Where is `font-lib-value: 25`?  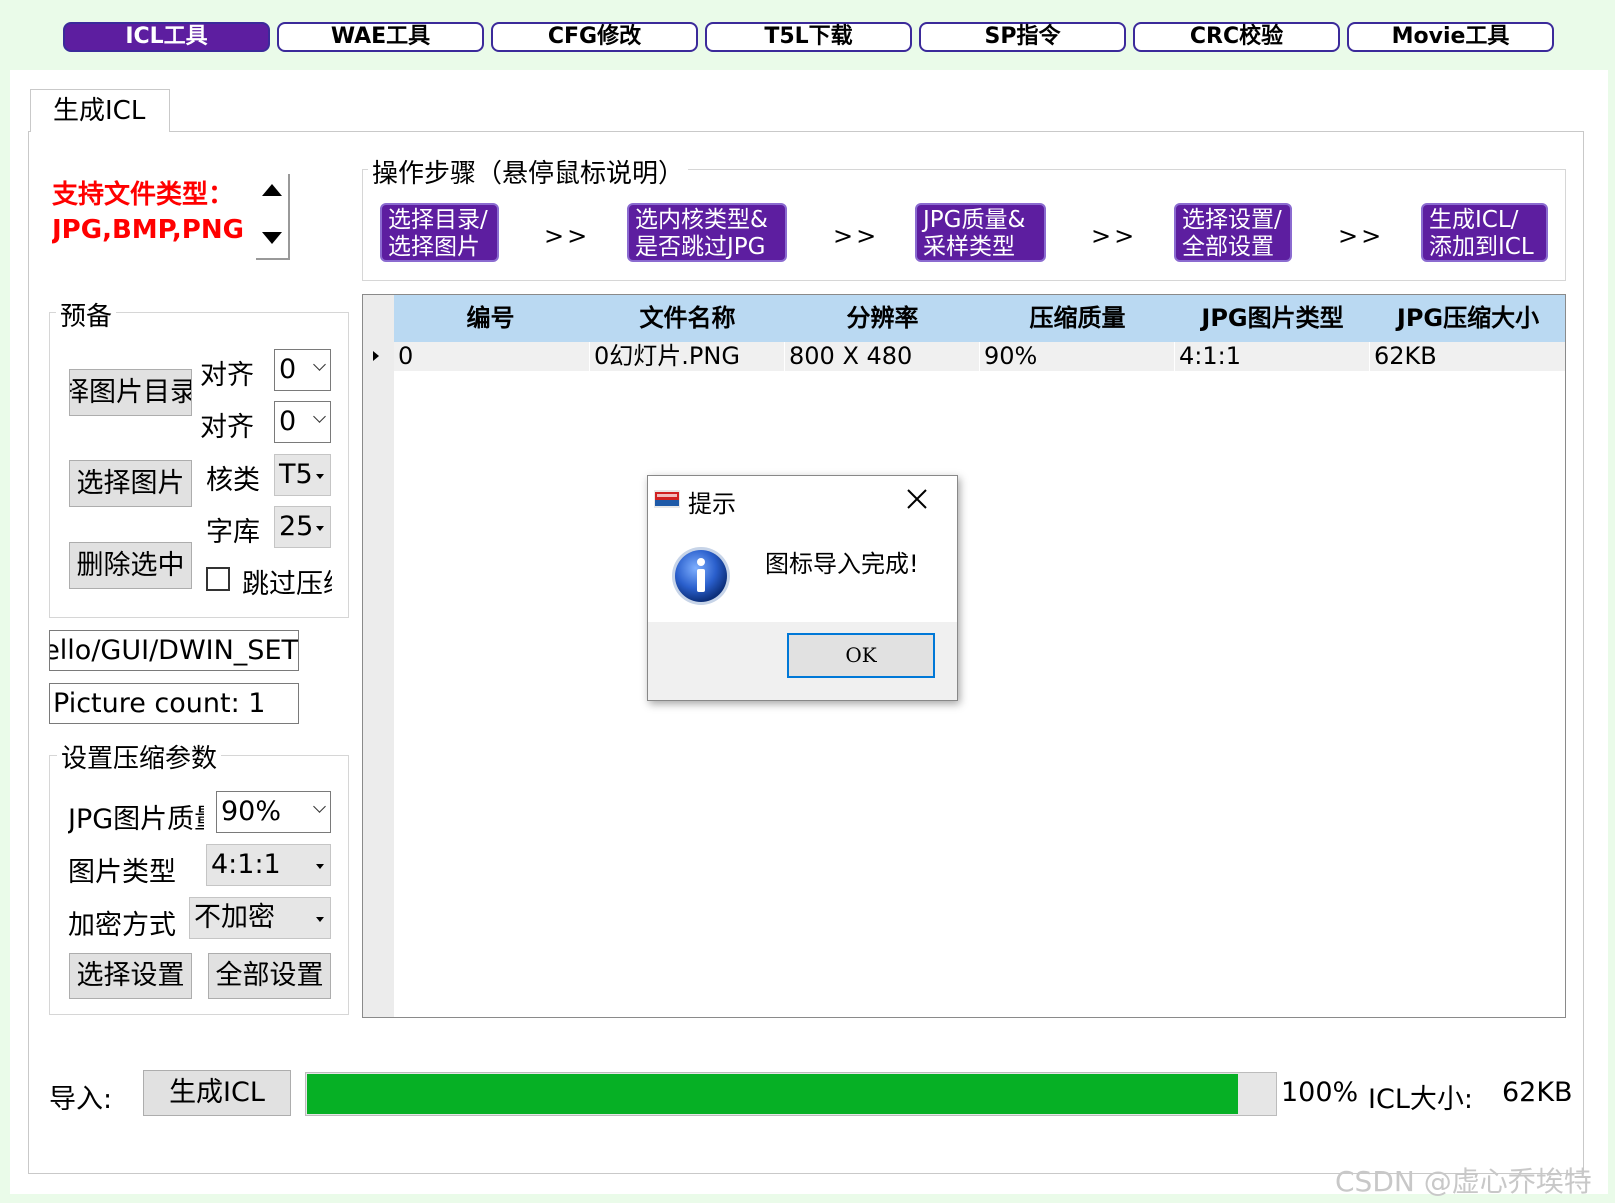
font-lib-value: 25 is located at coordinates (296, 526).